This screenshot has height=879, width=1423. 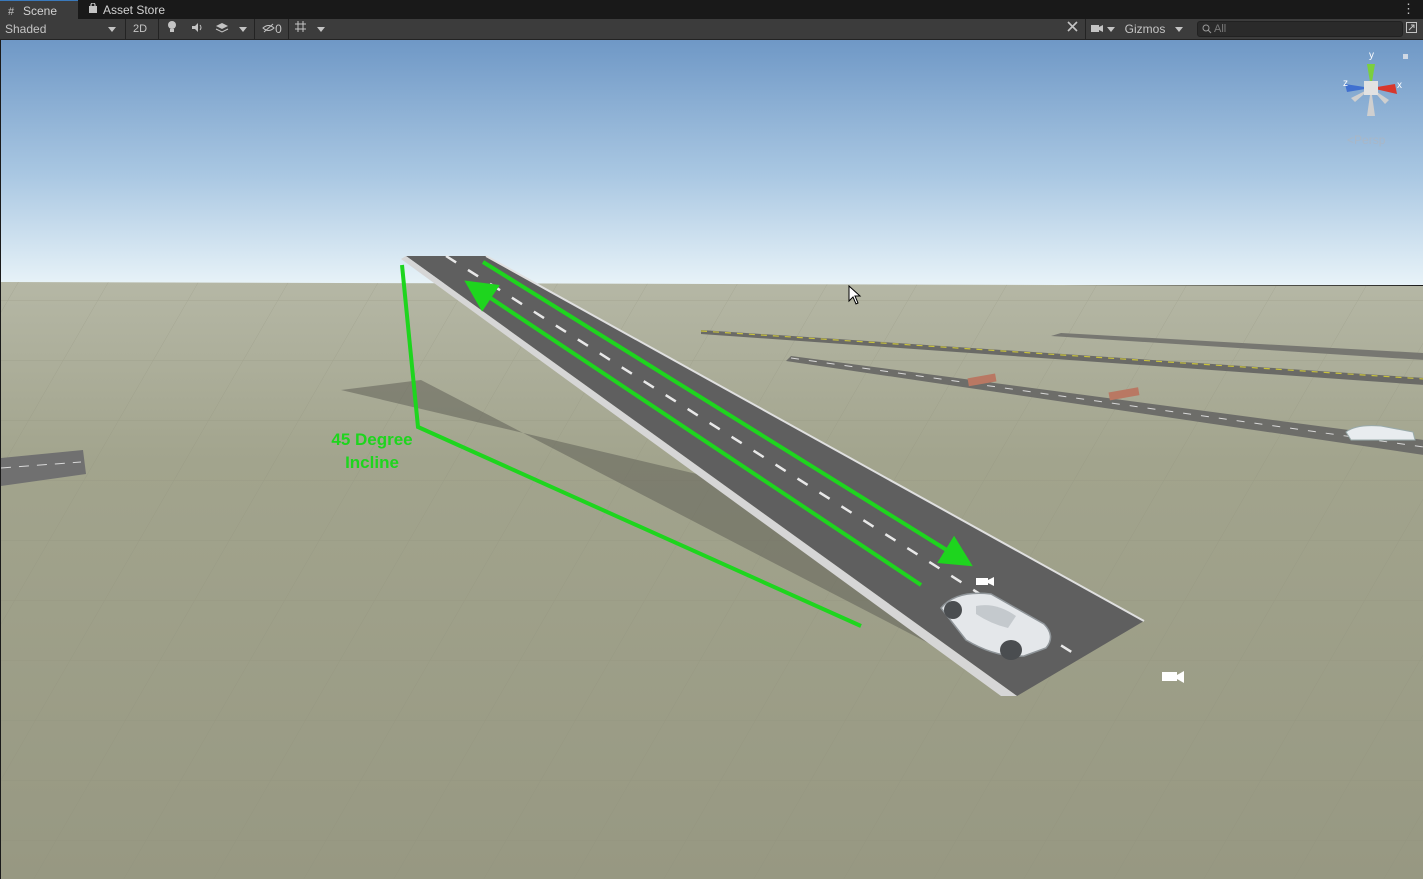 I want to click on draw-mode-dropdown: Shaded, so click(x=61, y=29).